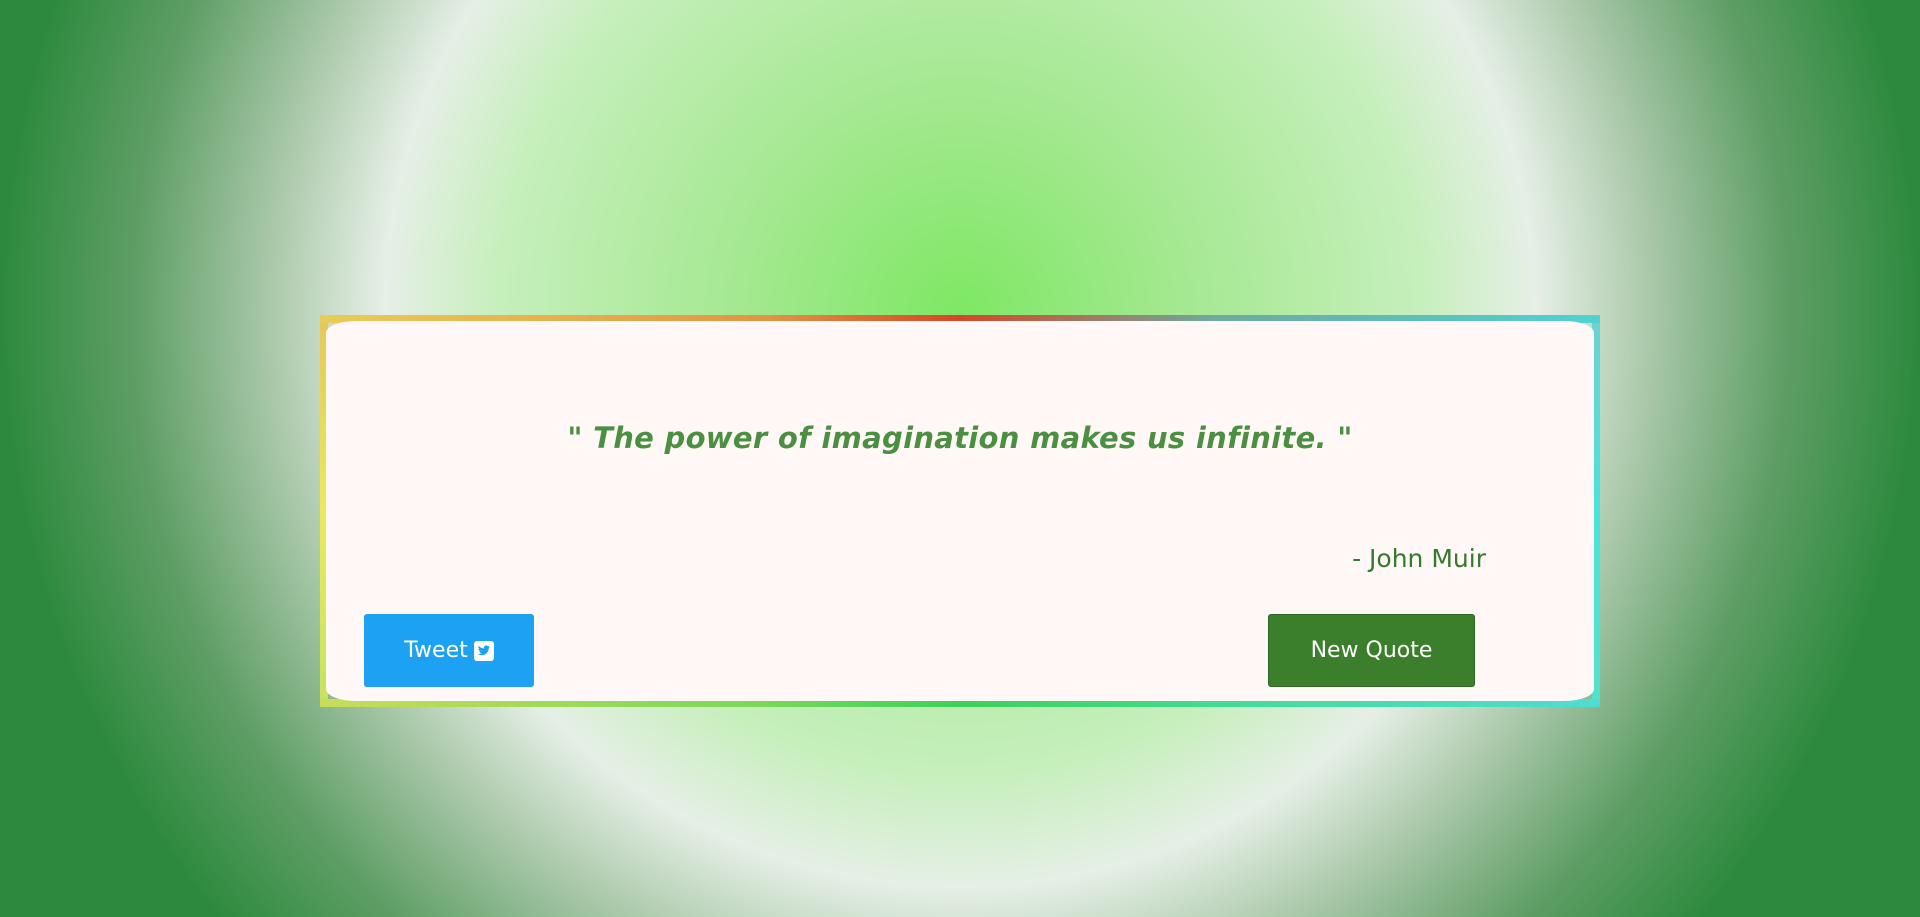 This screenshot has width=1920, height=917. What do you see at coordinates (1419, 558) in the screenshot?
I see `quote-author: - John Muir` at bounding box center [1419, 558].